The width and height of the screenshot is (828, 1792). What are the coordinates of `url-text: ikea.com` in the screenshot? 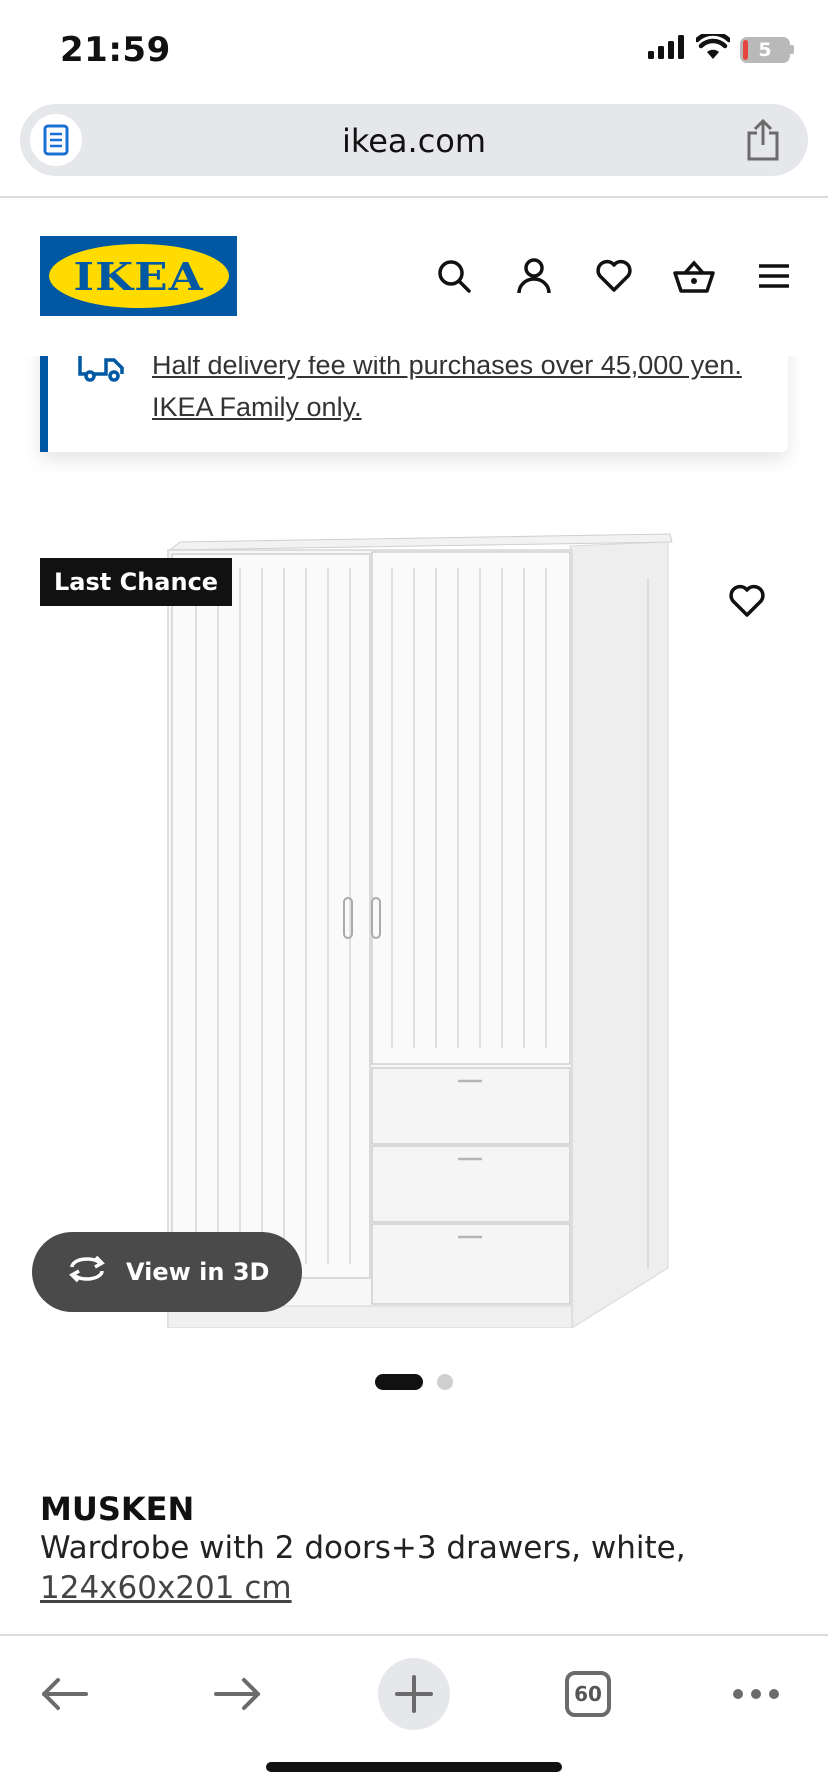 It's located at (414, 141).